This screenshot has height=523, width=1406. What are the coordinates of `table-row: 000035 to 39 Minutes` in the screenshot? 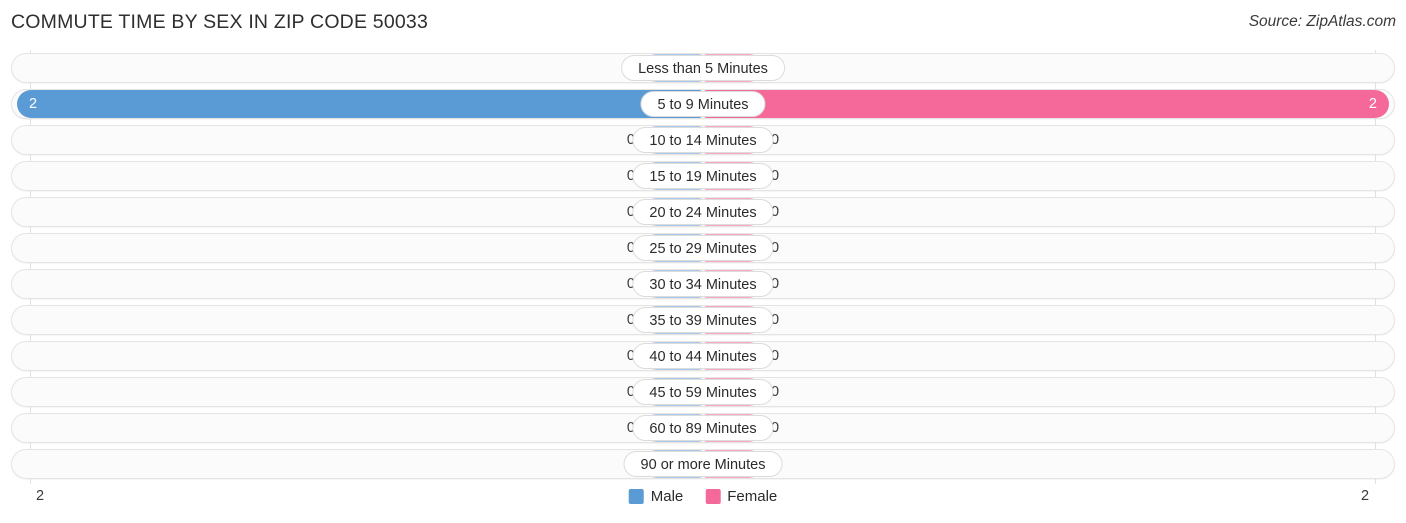 It's located at (703, 320).